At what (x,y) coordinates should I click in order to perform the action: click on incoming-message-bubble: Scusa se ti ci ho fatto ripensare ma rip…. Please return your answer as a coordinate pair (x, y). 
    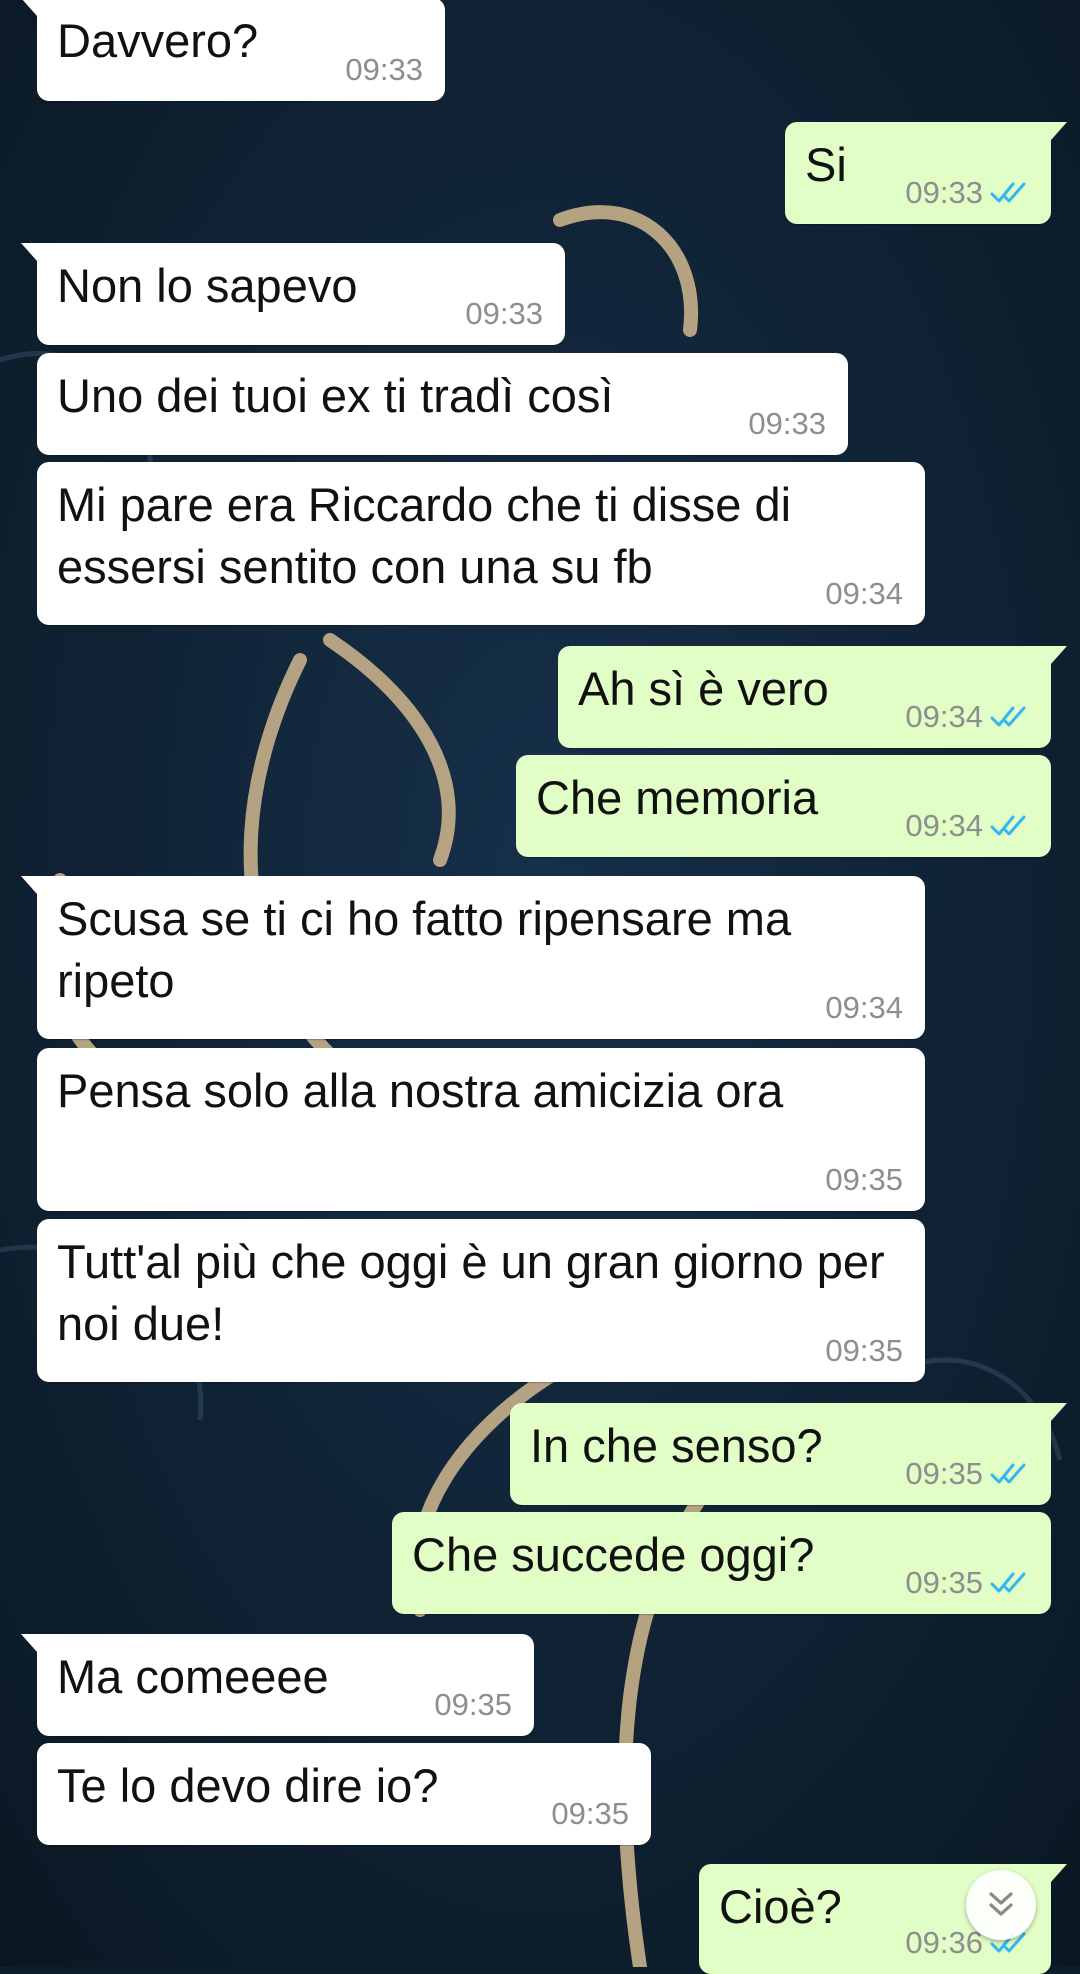
    Looking at the image, I should click on (473, 957).